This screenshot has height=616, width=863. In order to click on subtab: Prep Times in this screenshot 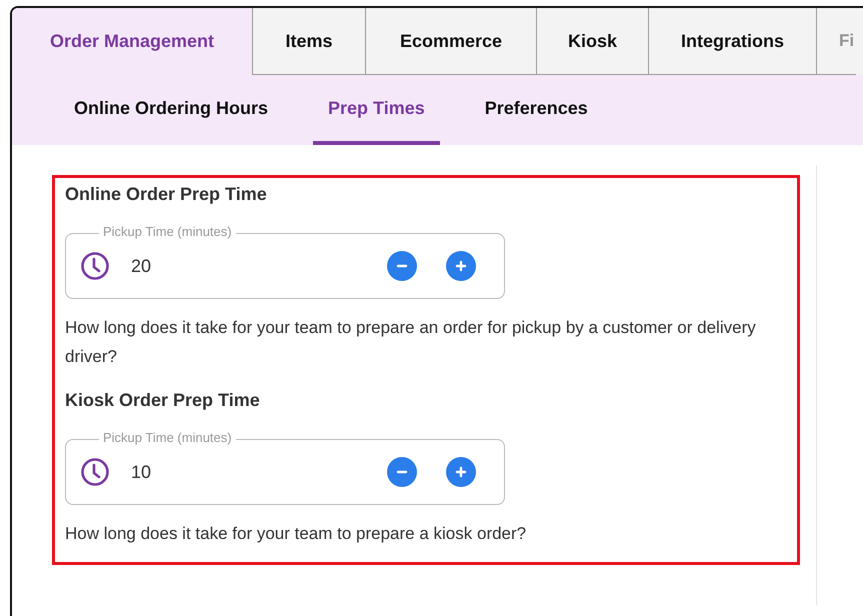, I will do `click(376, 110)`.